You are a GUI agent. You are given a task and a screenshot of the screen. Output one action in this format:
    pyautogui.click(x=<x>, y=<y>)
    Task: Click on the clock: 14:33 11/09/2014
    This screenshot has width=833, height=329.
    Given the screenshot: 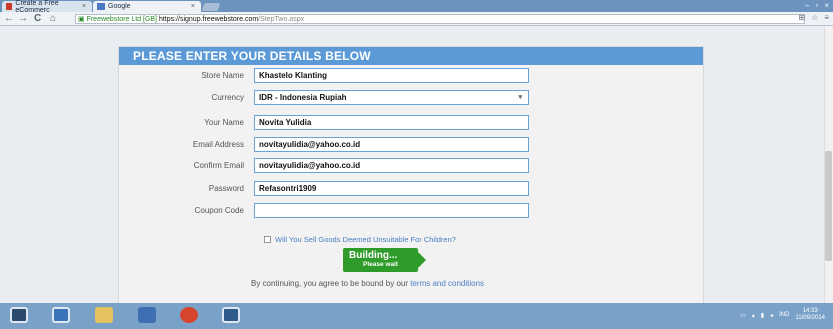 What is the action you would take?
    pyautogui.click(x=810, y=315)
    